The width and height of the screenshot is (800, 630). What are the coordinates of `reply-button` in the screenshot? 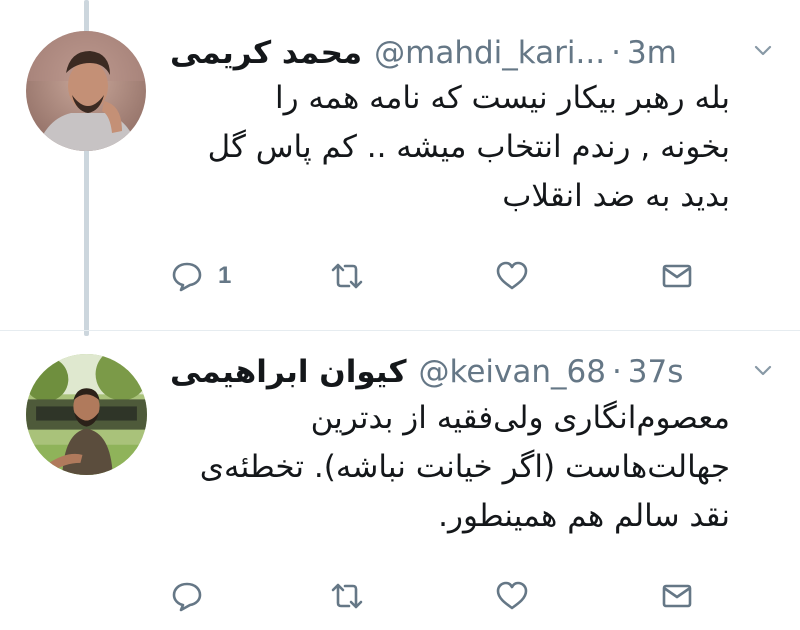 It's located at (194, 596).